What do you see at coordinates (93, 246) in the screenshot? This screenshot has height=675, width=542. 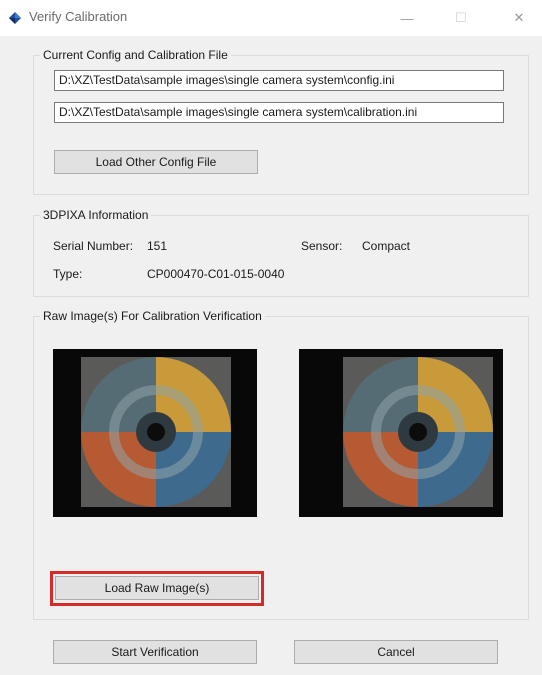 I see `serial-number-label: Serial Number:` at bounding box center [93, 246].